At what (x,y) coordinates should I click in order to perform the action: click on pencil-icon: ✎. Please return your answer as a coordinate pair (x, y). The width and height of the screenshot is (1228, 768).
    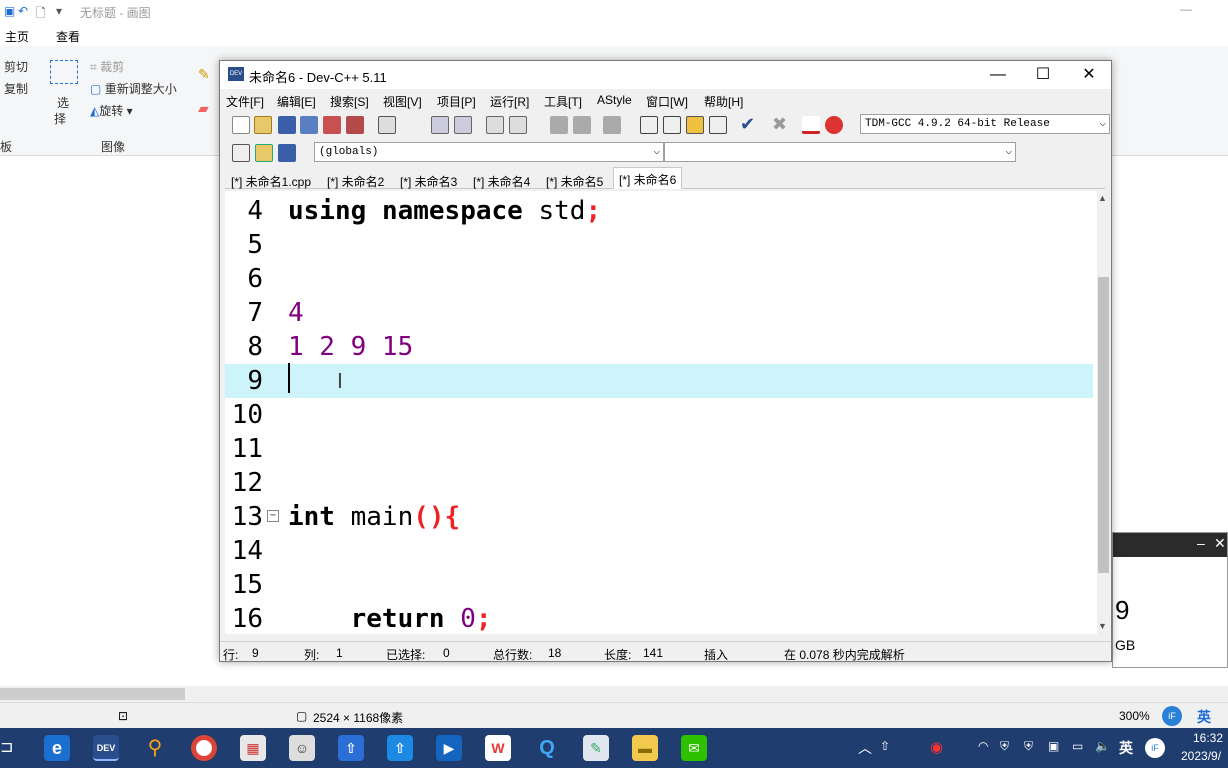
    Looking at the image, I should click on (204, 74).